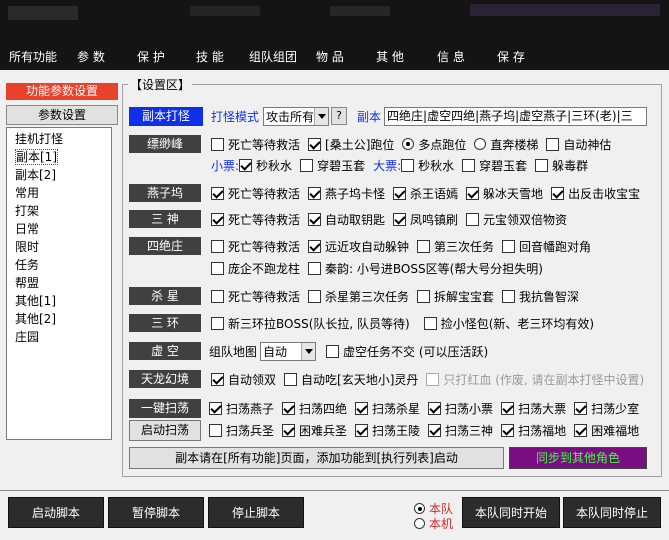  What do you see at coordinates (351, 144) in the screenshot?
I see `checkbox: [桑土公]跑位` at bounding box center [351, 144].